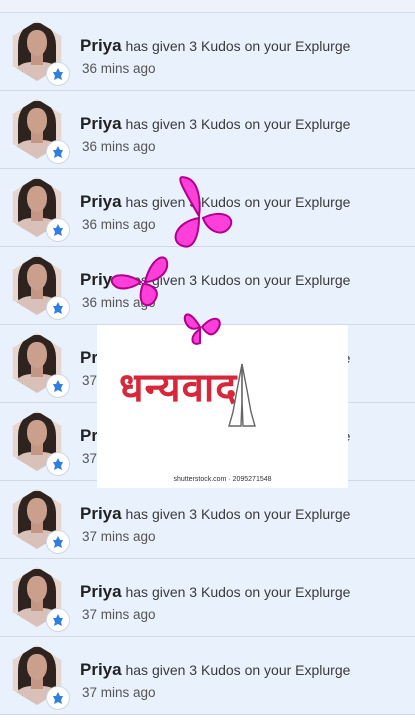  What do you see at coordinates (222, 479) in the screenshot?
I see `image-credit: shutterstock.com · 2095271548` at bounding box center [222, 479].